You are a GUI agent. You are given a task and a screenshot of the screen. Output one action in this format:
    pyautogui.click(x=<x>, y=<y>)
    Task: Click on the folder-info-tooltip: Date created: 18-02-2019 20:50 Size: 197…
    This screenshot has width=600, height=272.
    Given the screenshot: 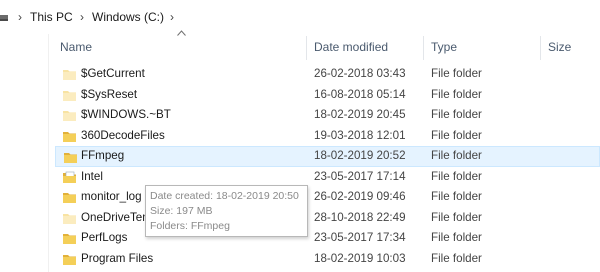 What is the action you would take?
    pyautogui.click(x=226, y=211)
    